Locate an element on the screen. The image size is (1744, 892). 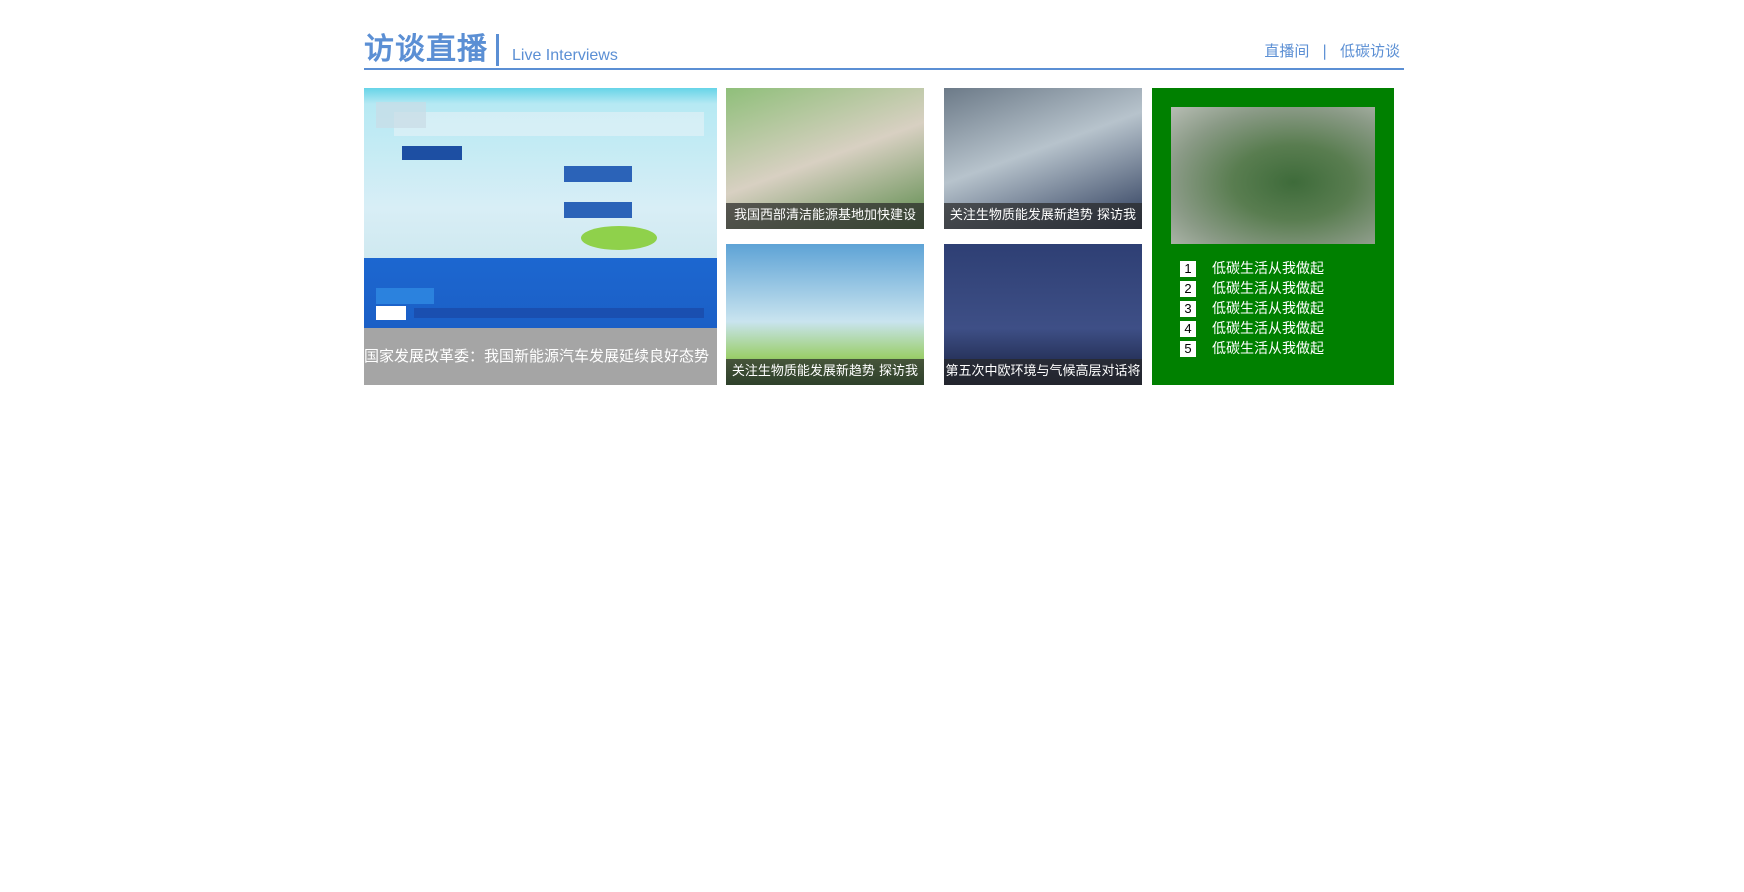
feature-video-card: 国家发展改革委：我国新能源汽车发展延续良好态势 is located at coordinates (540, 236).